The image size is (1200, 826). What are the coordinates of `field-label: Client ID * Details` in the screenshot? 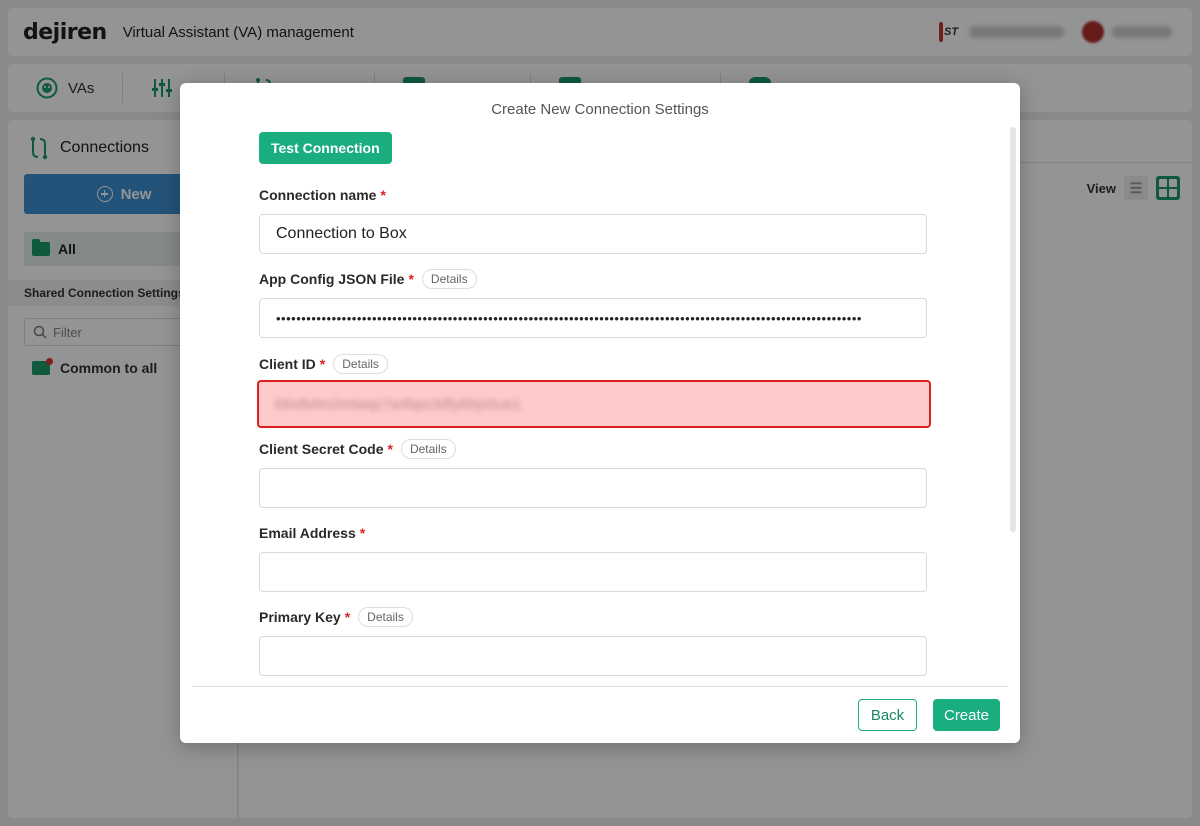 It's located at (593, 364).